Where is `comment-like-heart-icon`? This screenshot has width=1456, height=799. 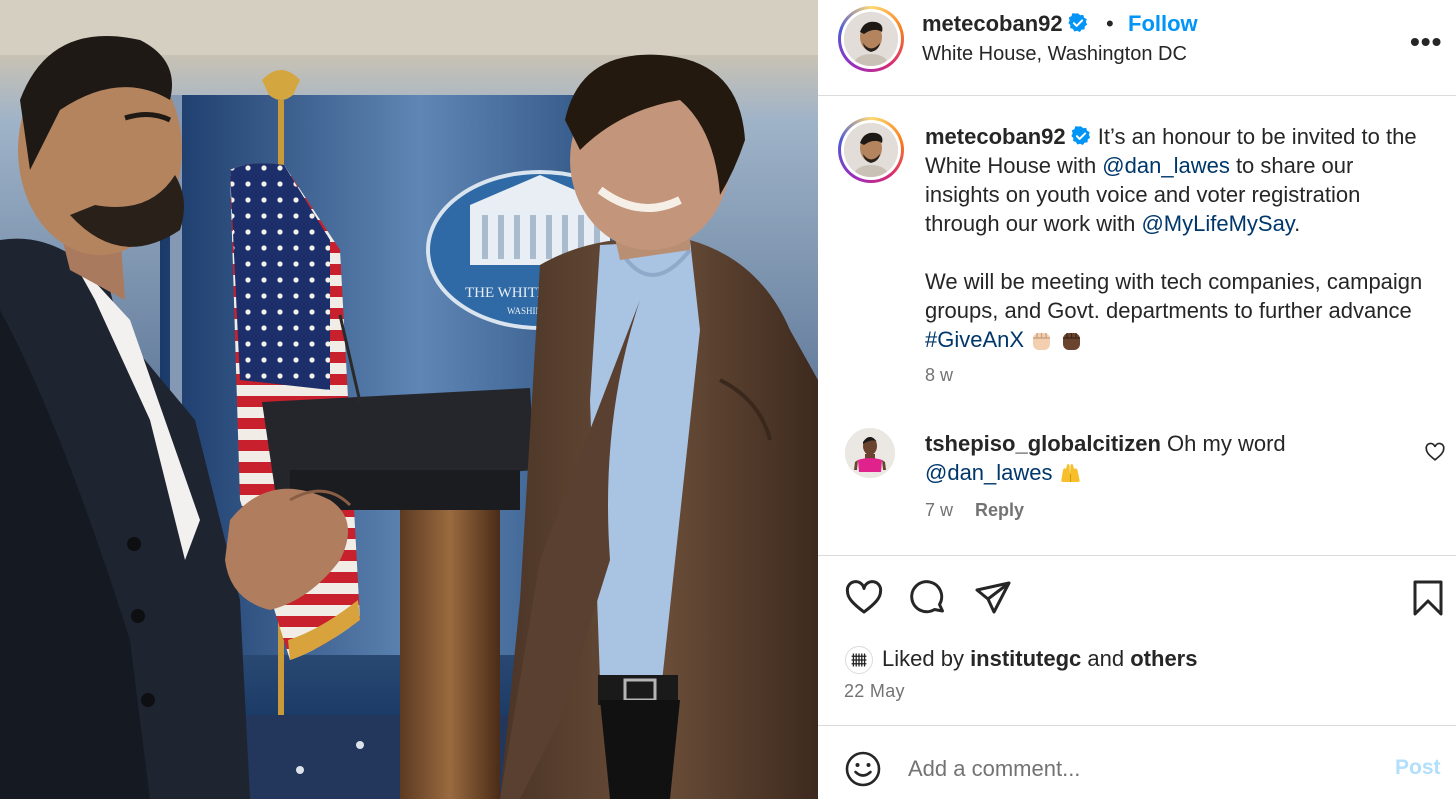
comment-like-heart-icon is located at coordinates (1435, 452).